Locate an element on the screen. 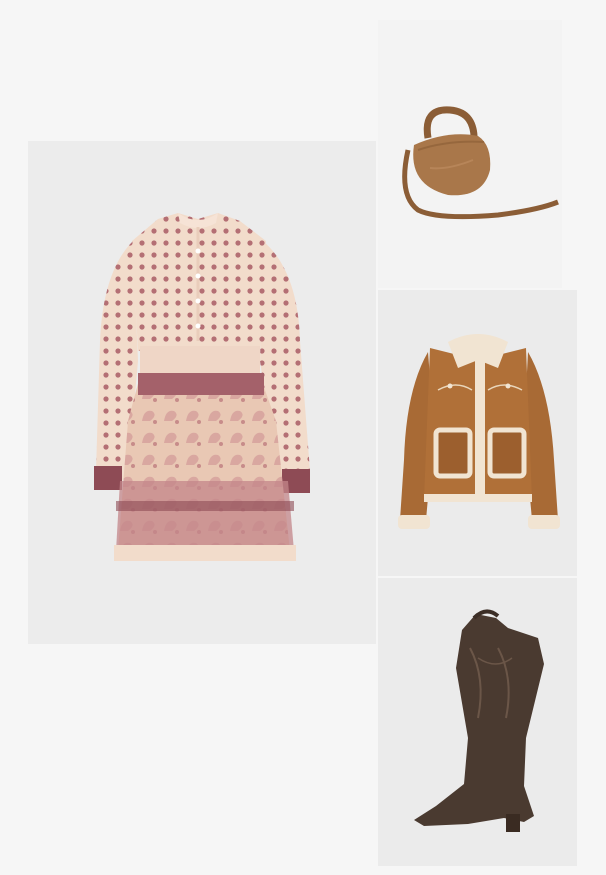  paisley-print-mini-dress-icon is located at coordinates (202, 387).